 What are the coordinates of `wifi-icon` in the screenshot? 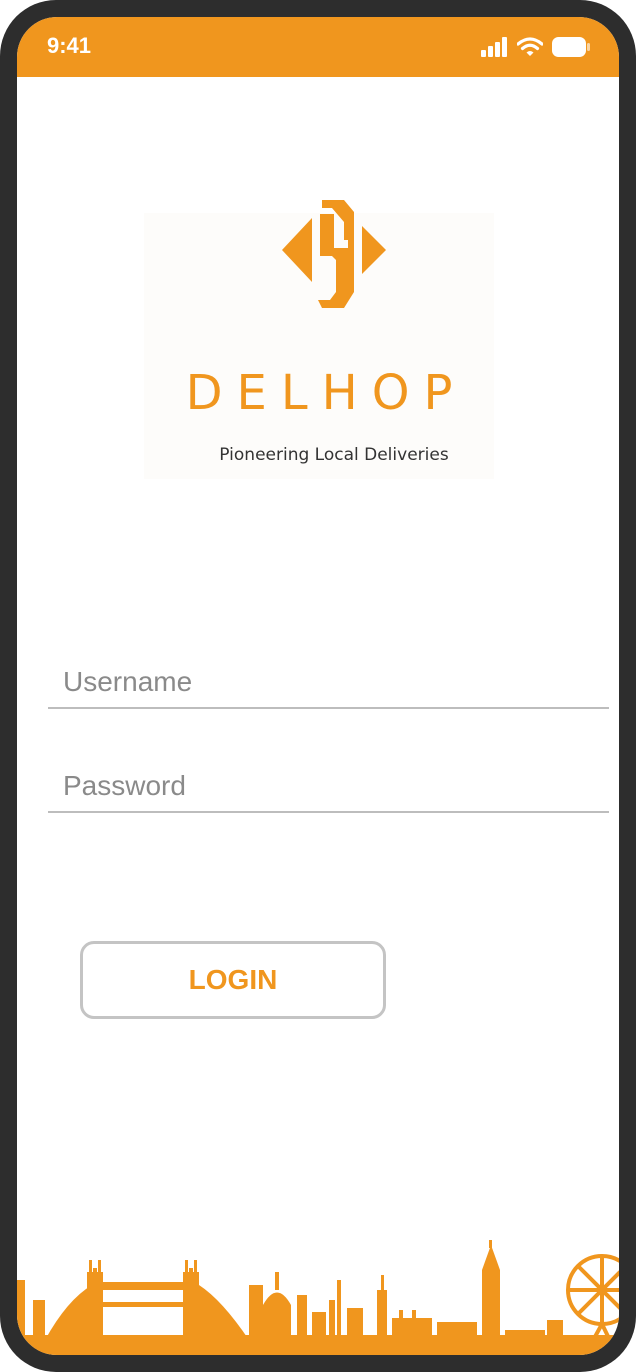 It's located at (530, 46).